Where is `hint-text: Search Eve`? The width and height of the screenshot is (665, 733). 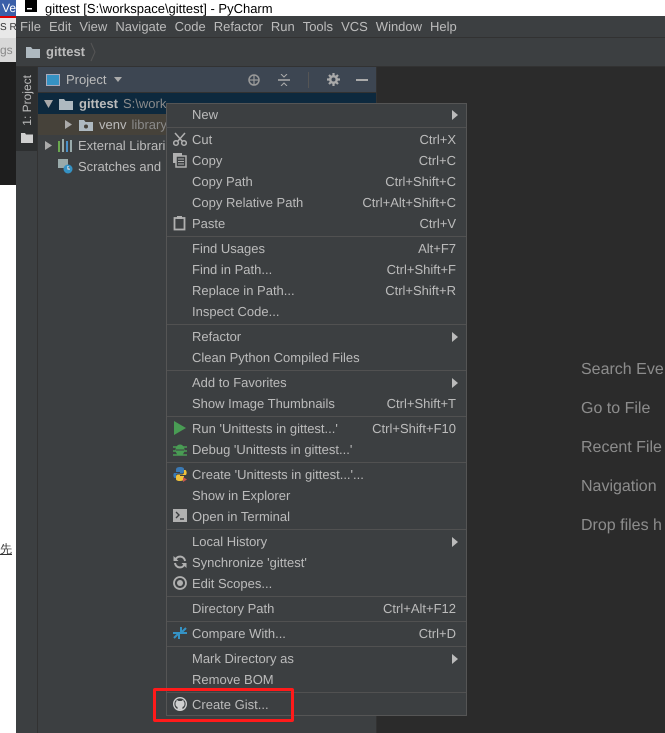 hint-text: Search Eve is located at coordinates (623, 370).